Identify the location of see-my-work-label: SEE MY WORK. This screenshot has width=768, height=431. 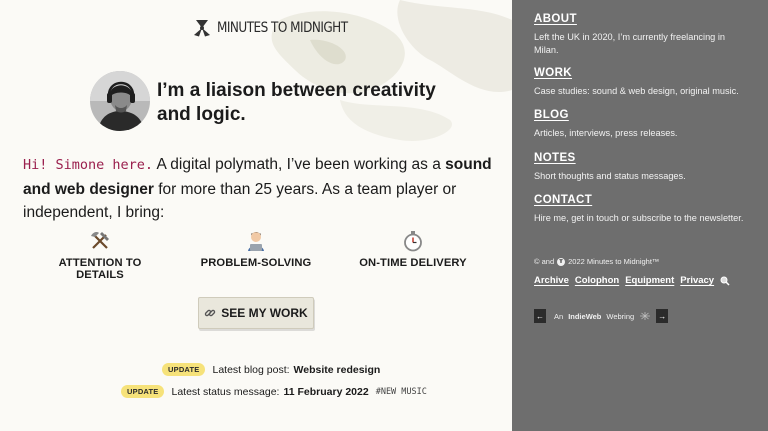
(264, 313).